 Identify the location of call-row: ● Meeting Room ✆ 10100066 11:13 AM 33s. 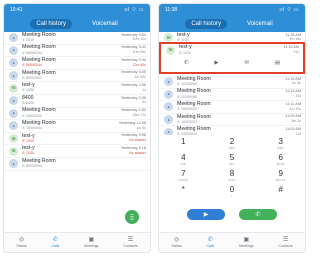
(232, 95).